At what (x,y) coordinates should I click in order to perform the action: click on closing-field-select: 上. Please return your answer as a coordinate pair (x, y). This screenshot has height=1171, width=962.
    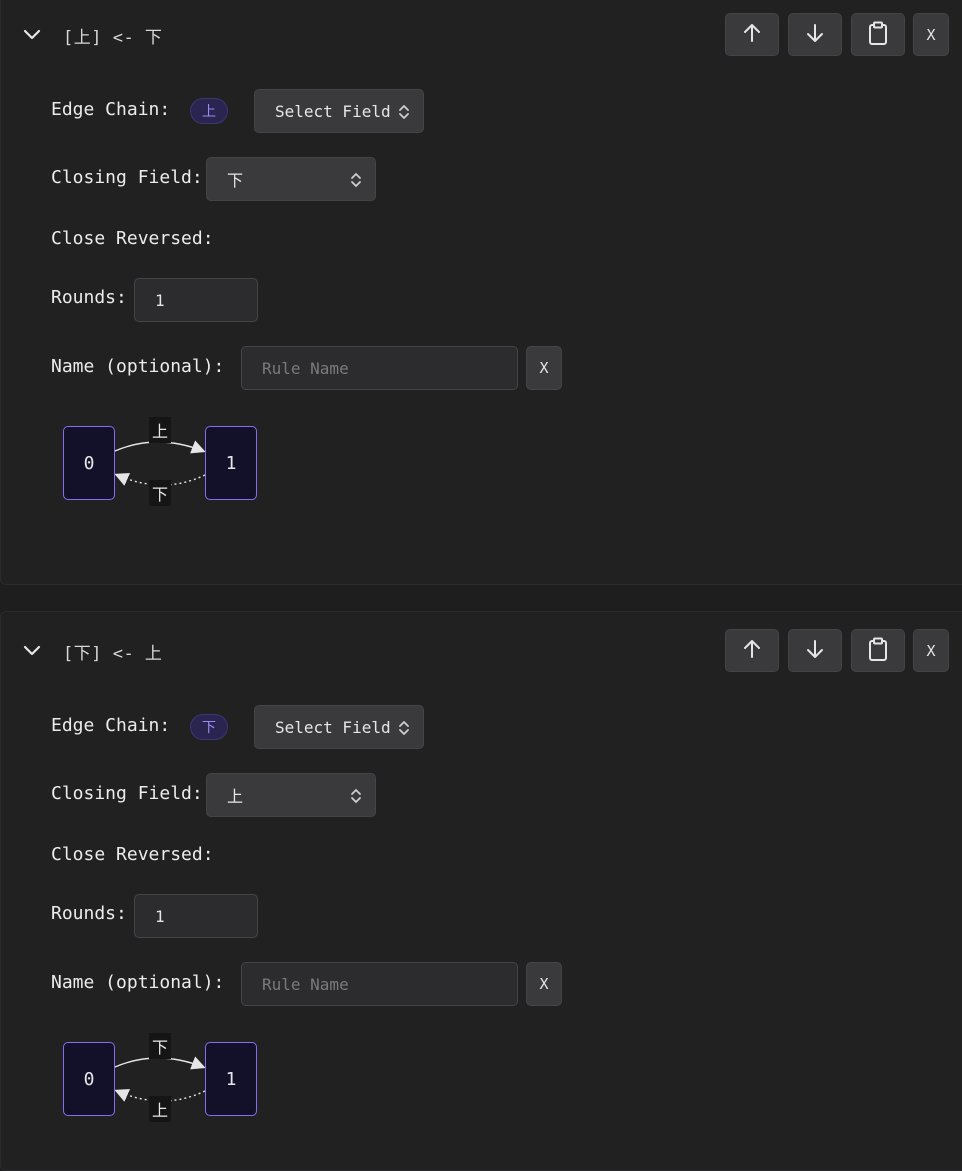
    Looking at the image, I should click on (291, 795).